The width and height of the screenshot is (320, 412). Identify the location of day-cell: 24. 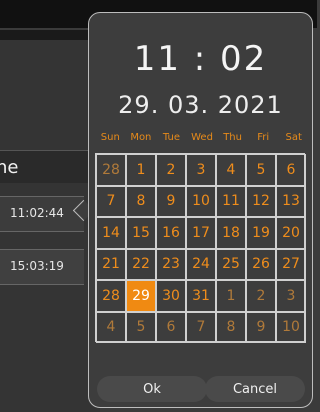
(201, 264).